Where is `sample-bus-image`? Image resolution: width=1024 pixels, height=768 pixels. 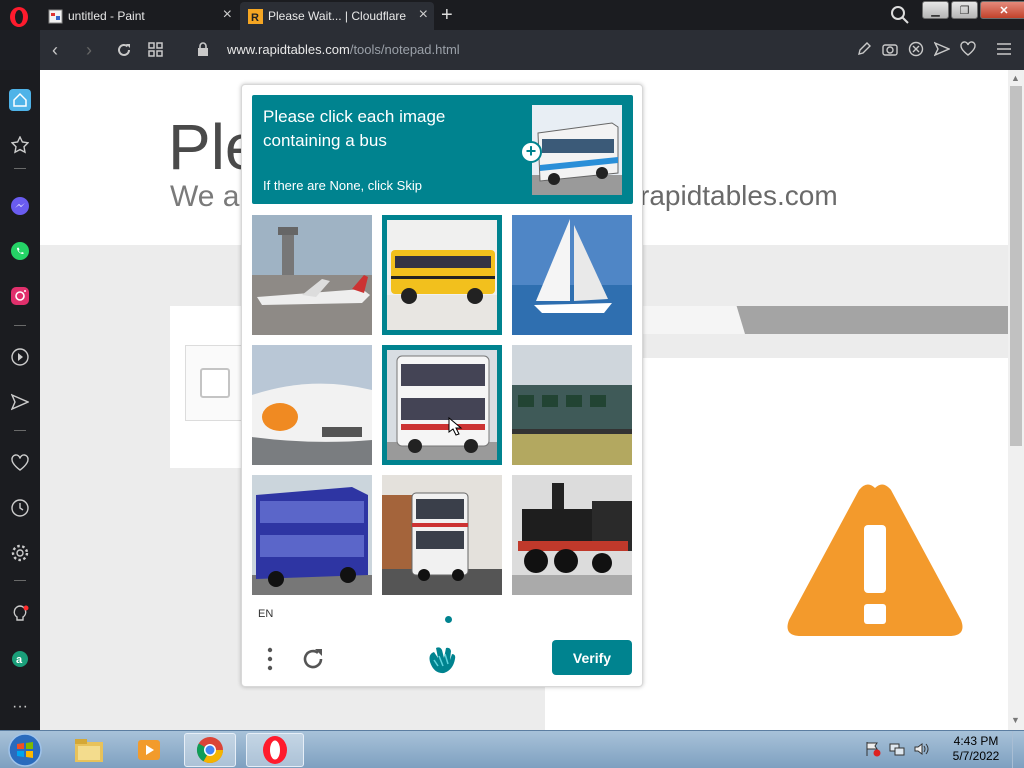 sample-bus-image is located at coordinates (577, 150).